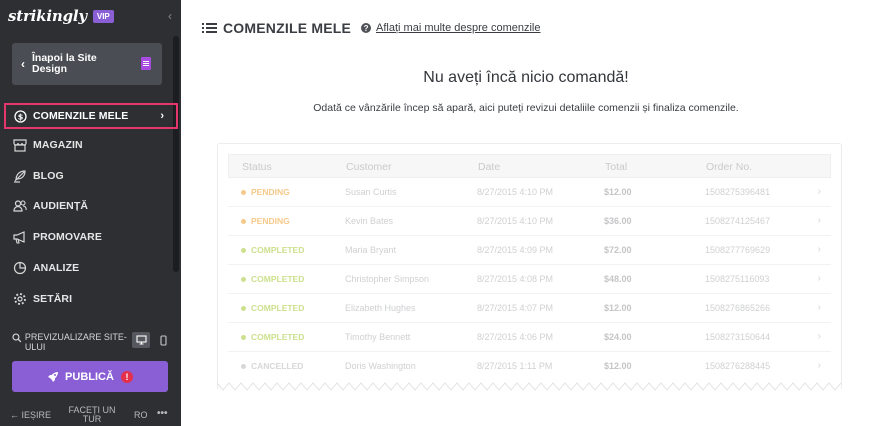 The height and width of the screenshot is (426, 871). What do you see at coordinates (90, 145) in the screenshot?
I see `sidebar-item-store: MAGAZIN` at bounding box center [90, 145].